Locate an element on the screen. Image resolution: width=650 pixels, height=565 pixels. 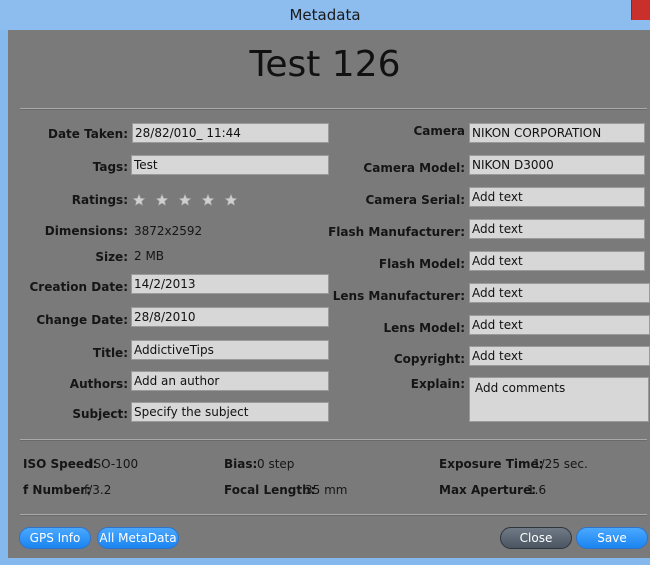
window-title: Metadata is located at coordinates (325, 15).